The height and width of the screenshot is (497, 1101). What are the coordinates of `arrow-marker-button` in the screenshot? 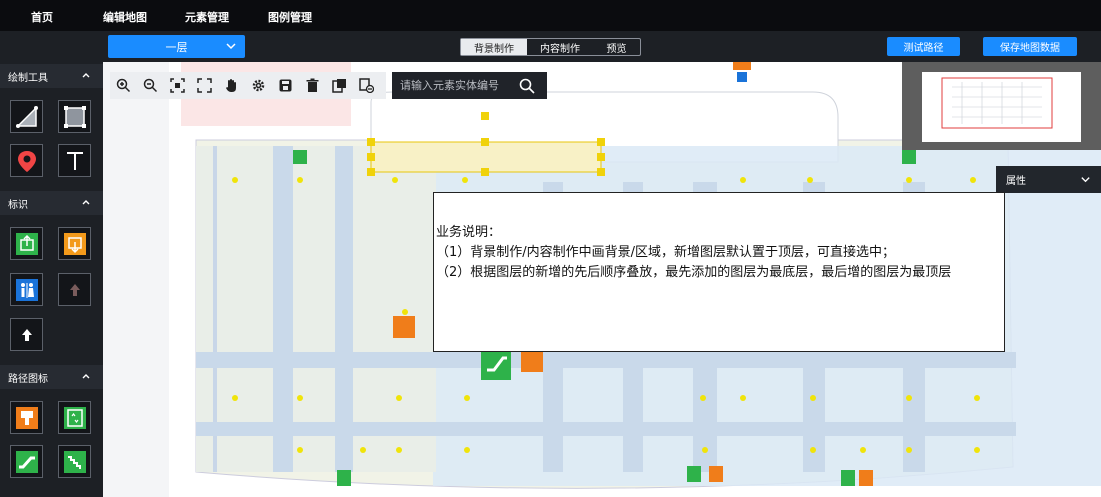 It's located at (26, 334).